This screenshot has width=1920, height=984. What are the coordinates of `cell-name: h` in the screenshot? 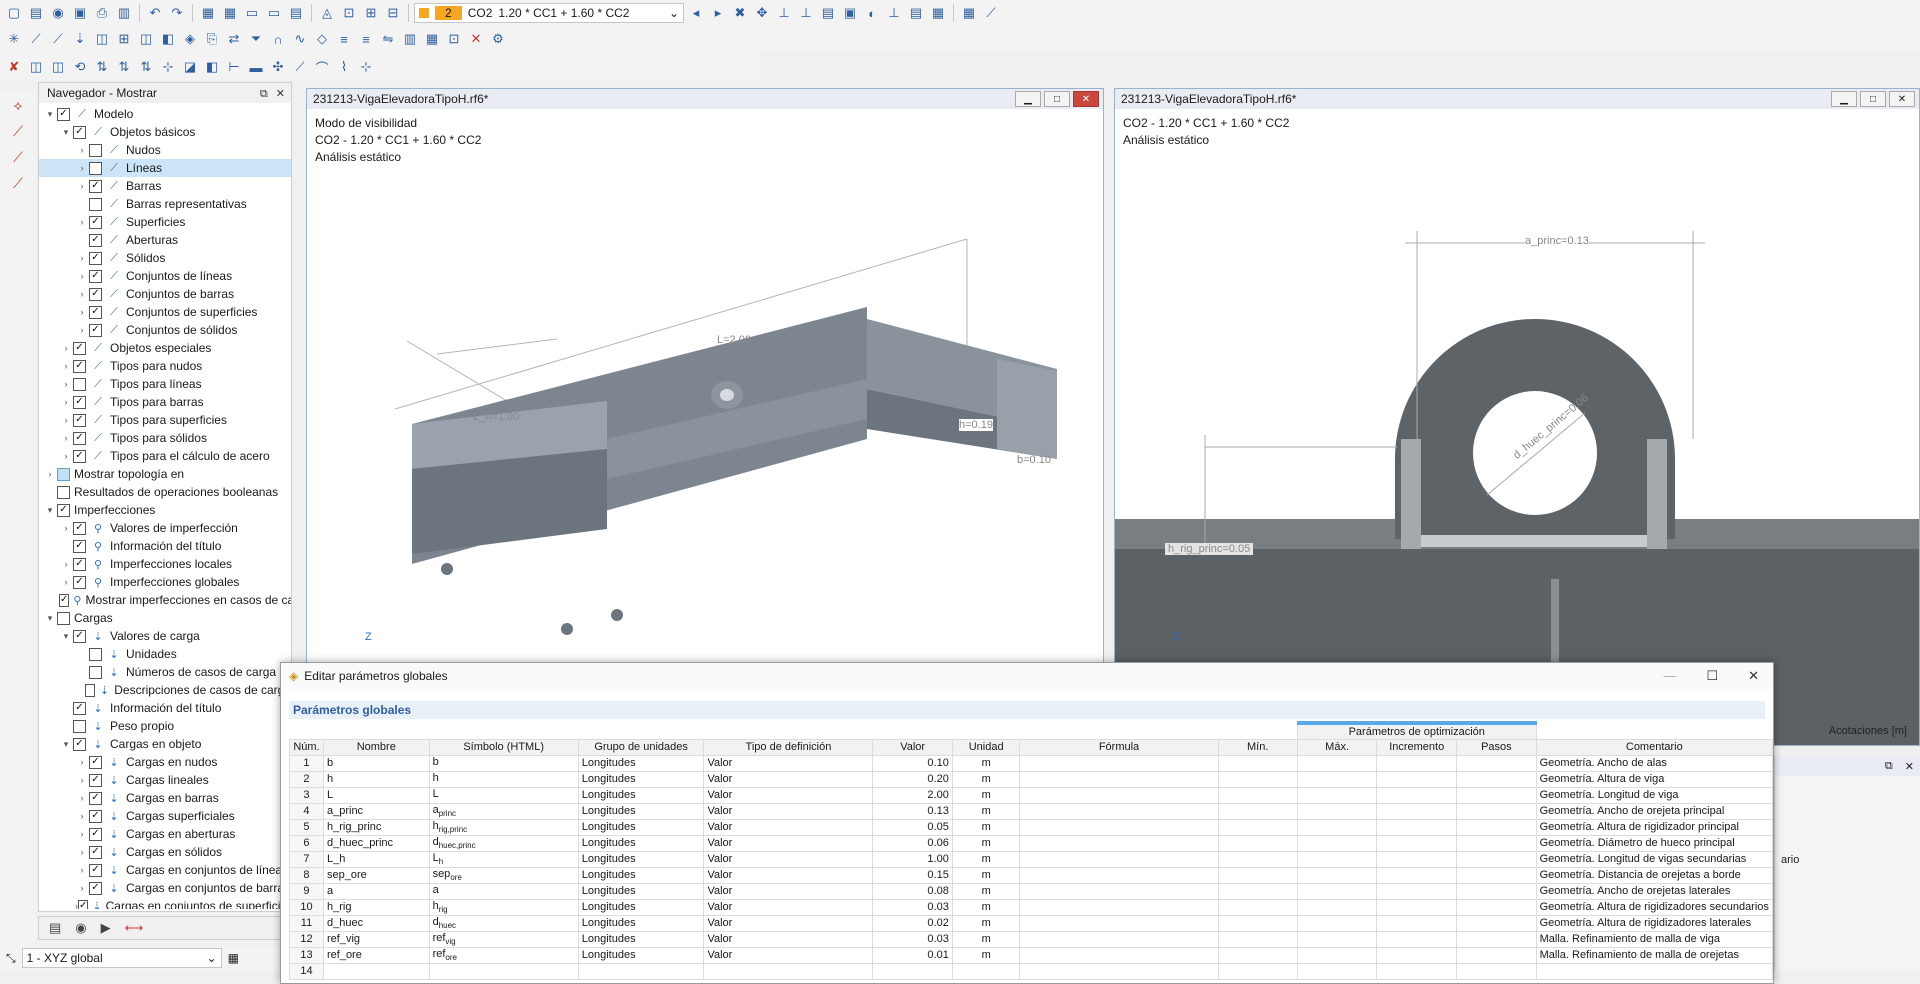 It's located at (376, 779).